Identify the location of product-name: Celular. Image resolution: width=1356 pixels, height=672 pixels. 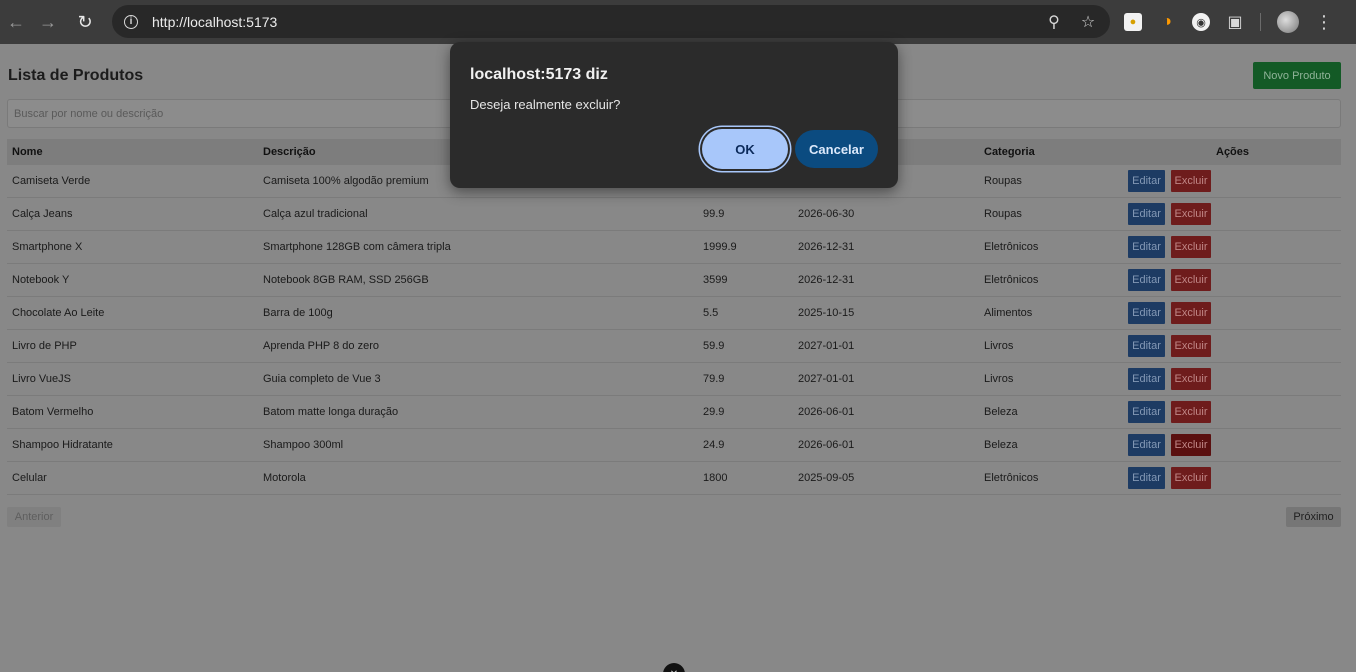
(29, 478).